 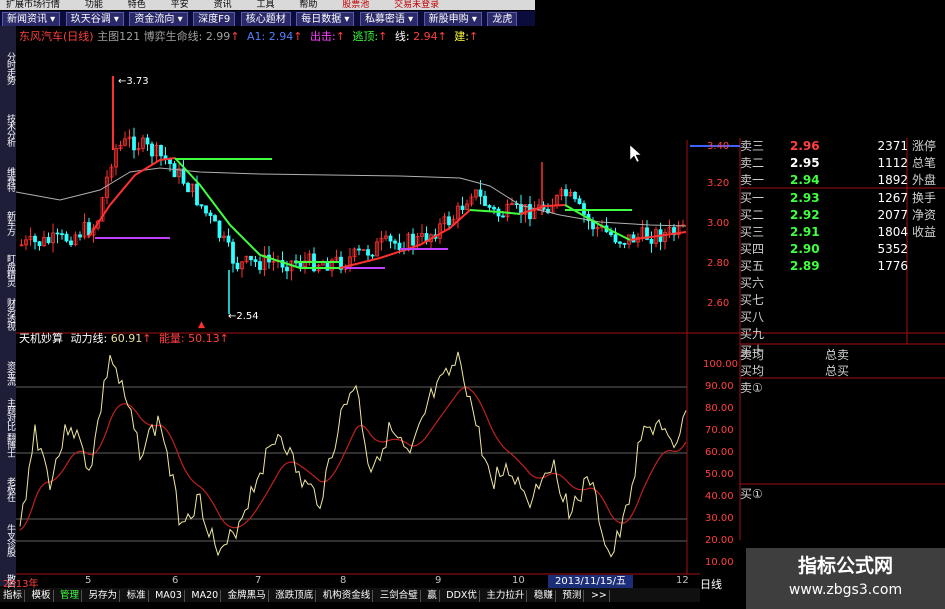 What do you see at coordinates (133, 81) in the screenshot?
I see `high-annotation: ←3.73` at bounding box center [133, 81].